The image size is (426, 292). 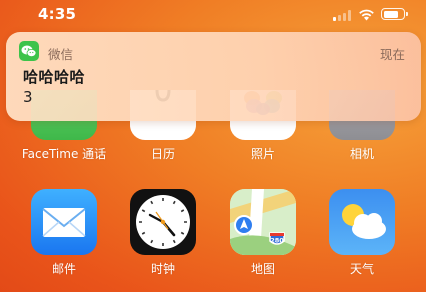 I want to click on wechat-icon, so click(x=29, y=51).